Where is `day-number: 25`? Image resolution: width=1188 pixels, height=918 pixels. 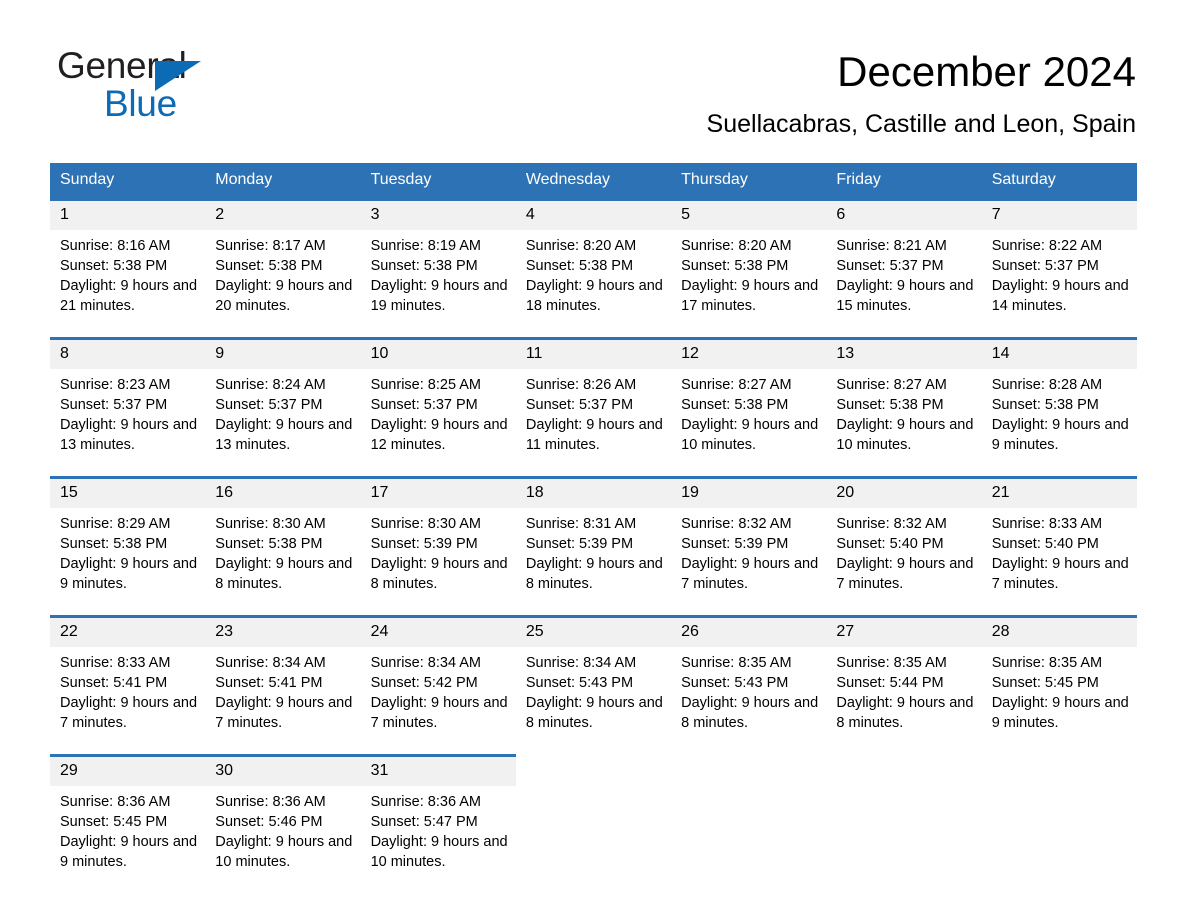
day-number: 25 is located at coordinates (593, 631).